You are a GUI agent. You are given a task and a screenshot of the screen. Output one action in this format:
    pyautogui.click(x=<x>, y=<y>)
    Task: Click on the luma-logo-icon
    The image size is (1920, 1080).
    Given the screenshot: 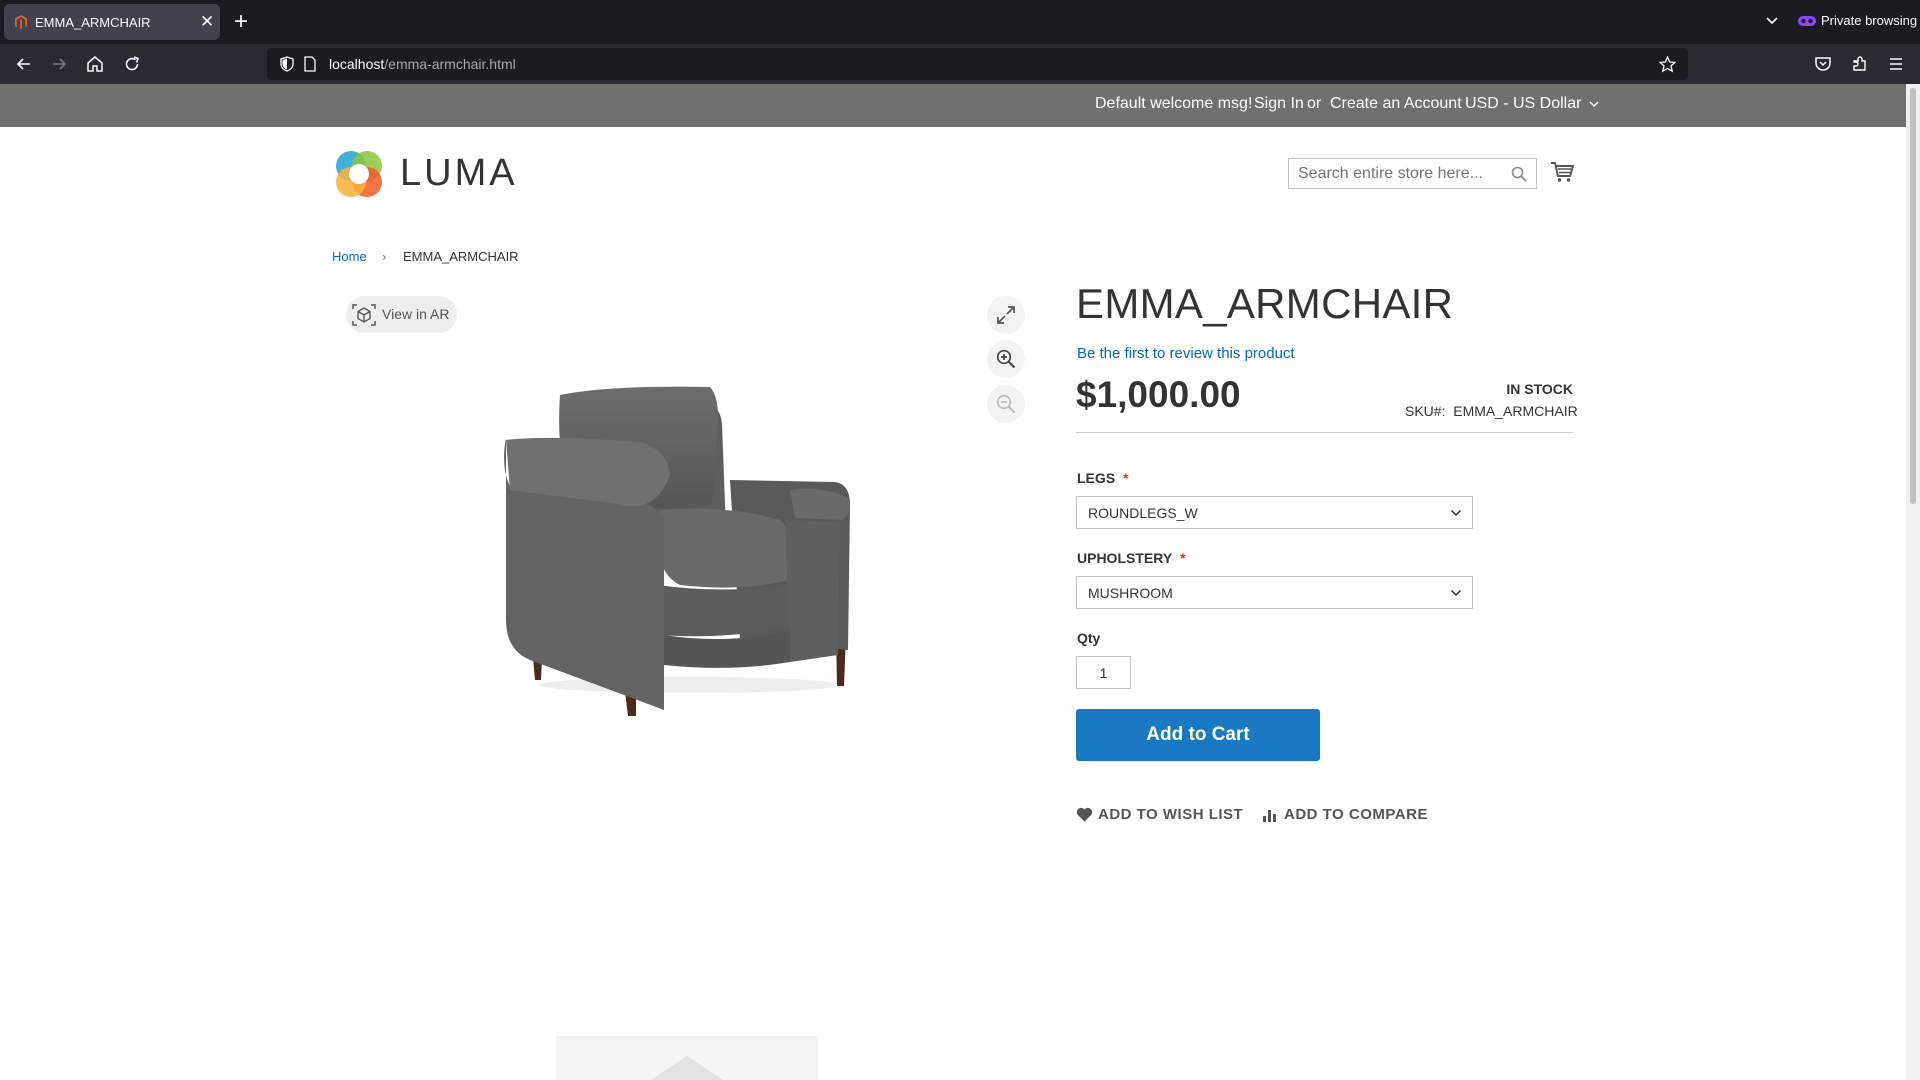 What is the action you would take?
    pyautogui.click(x=359, y=174)
    